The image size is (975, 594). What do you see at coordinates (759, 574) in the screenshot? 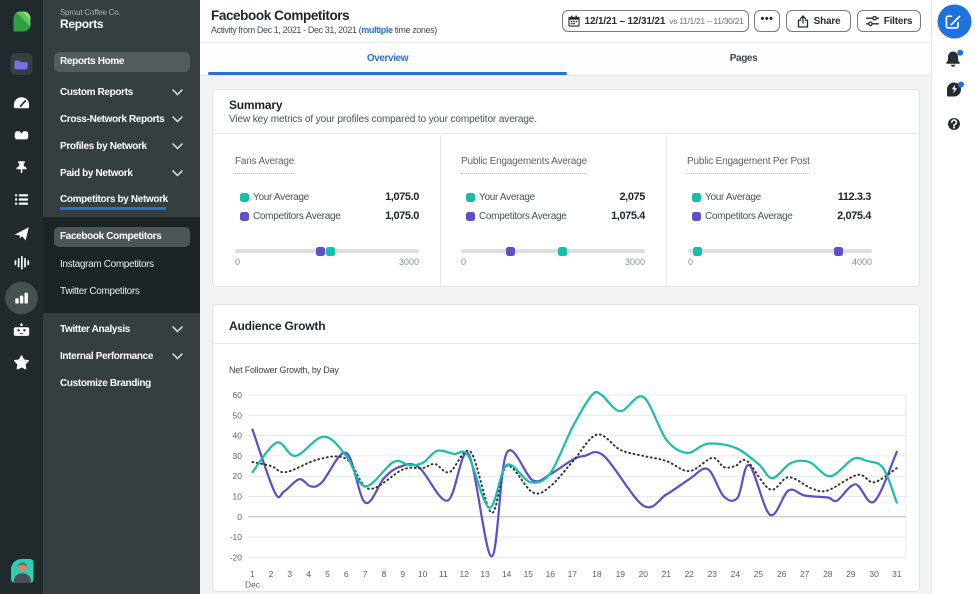
I see `svg-text: 25` at bounding box center [759, 574].